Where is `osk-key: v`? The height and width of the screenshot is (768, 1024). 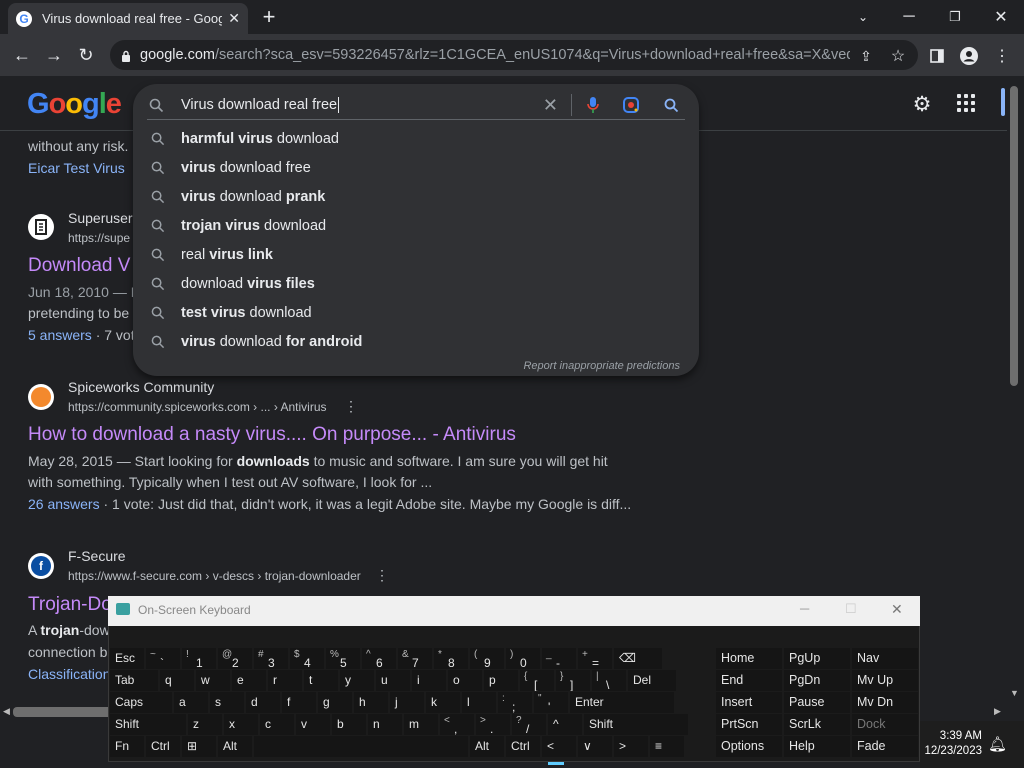 osk-key: v is located at coordinates (313, 724).